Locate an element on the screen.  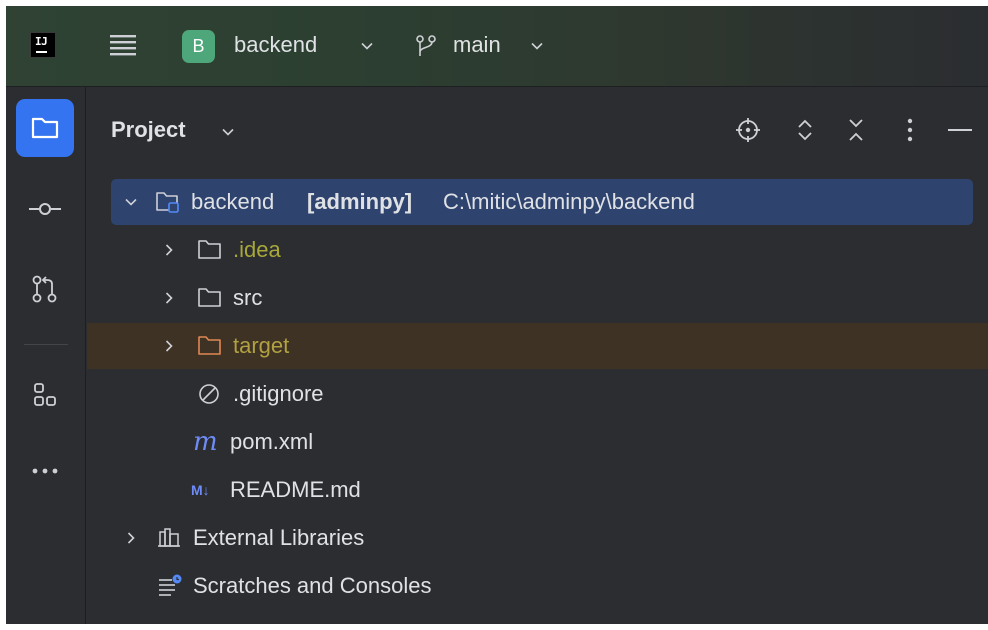
git-branch-icon is located at coordinates (426, 45).